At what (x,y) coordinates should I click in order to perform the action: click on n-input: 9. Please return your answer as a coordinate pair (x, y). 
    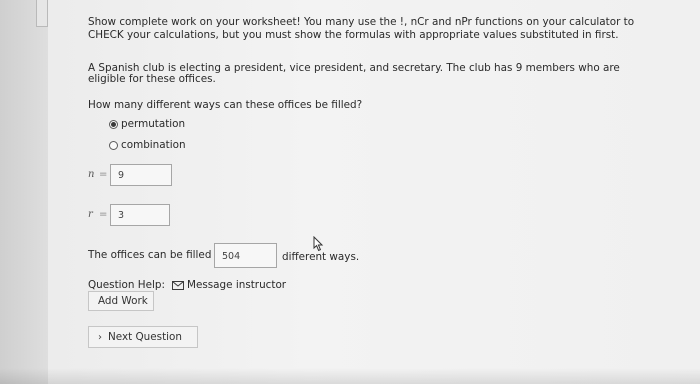
    Looking at the image, I should click on (141, 175).